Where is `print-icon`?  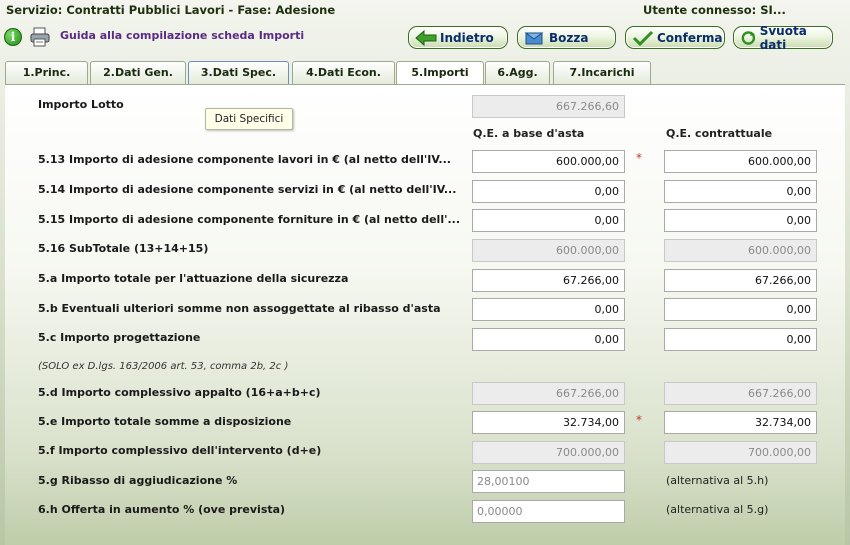 print-icon is located at coordinates (40, 37).